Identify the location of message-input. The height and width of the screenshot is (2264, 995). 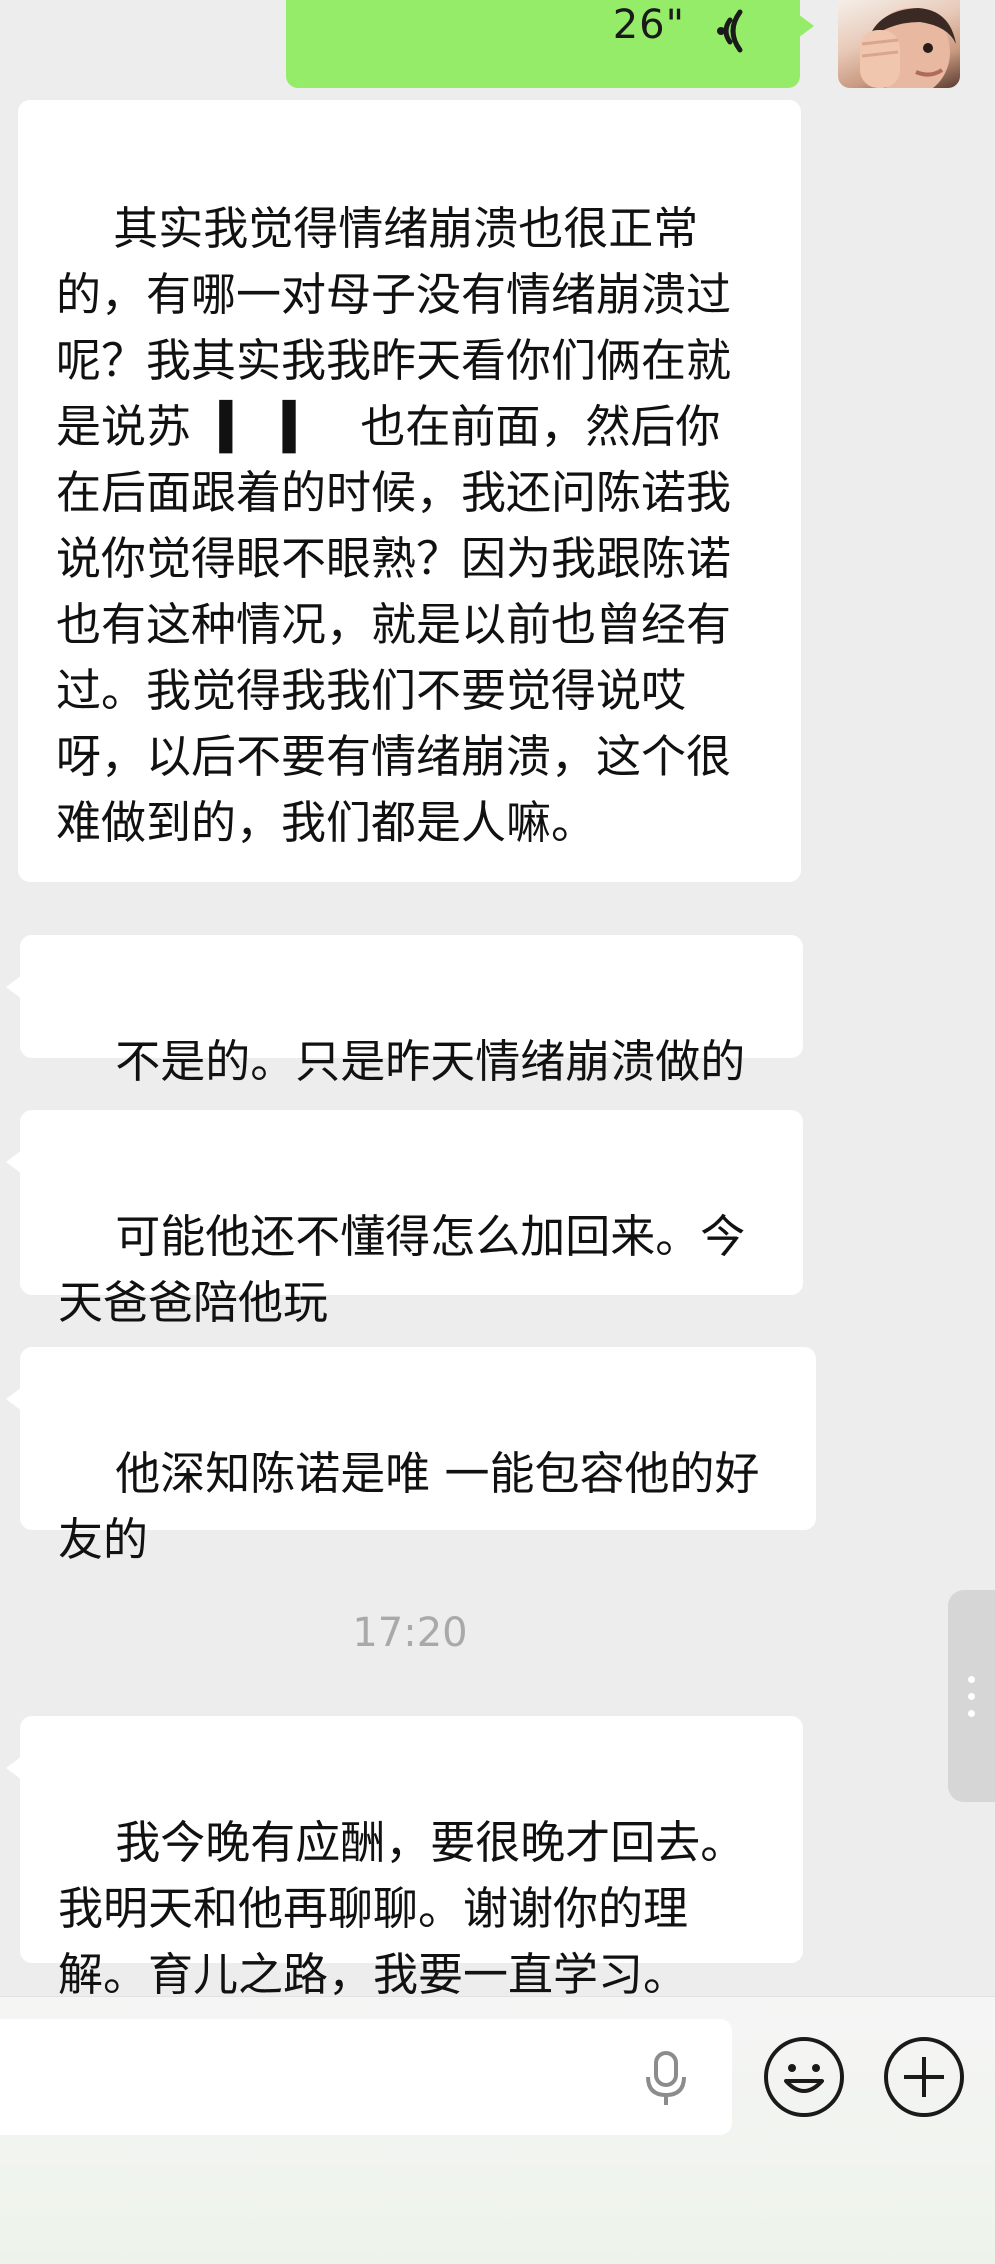
(366, 2077).